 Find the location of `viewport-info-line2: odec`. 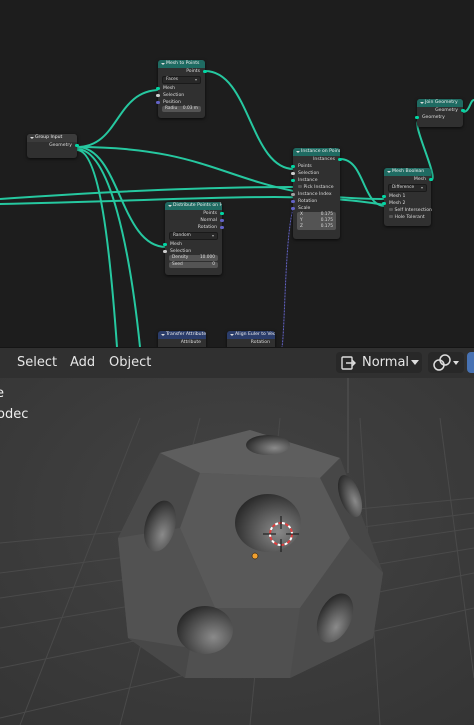

viewport-info-line2: odec is located at coordinates (14, 414).